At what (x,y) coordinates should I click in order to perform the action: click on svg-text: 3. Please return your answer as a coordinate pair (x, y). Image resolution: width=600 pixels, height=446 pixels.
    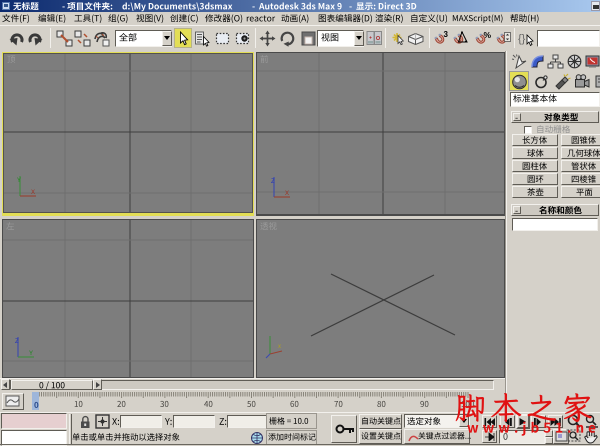
    Looking at the image, I should click on (446, 34).